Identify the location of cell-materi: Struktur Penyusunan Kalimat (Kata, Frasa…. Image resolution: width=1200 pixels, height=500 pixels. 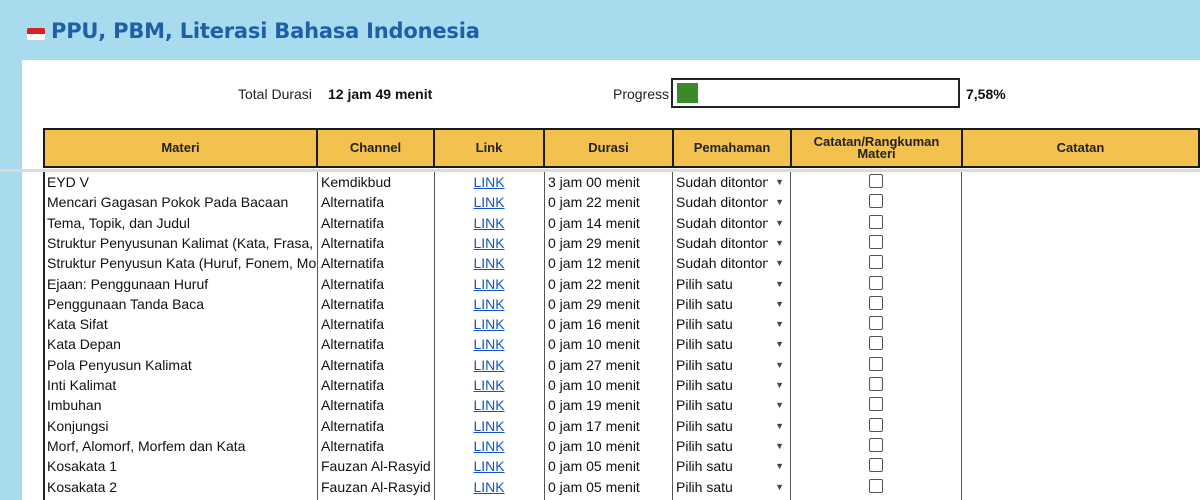
(180, 243).